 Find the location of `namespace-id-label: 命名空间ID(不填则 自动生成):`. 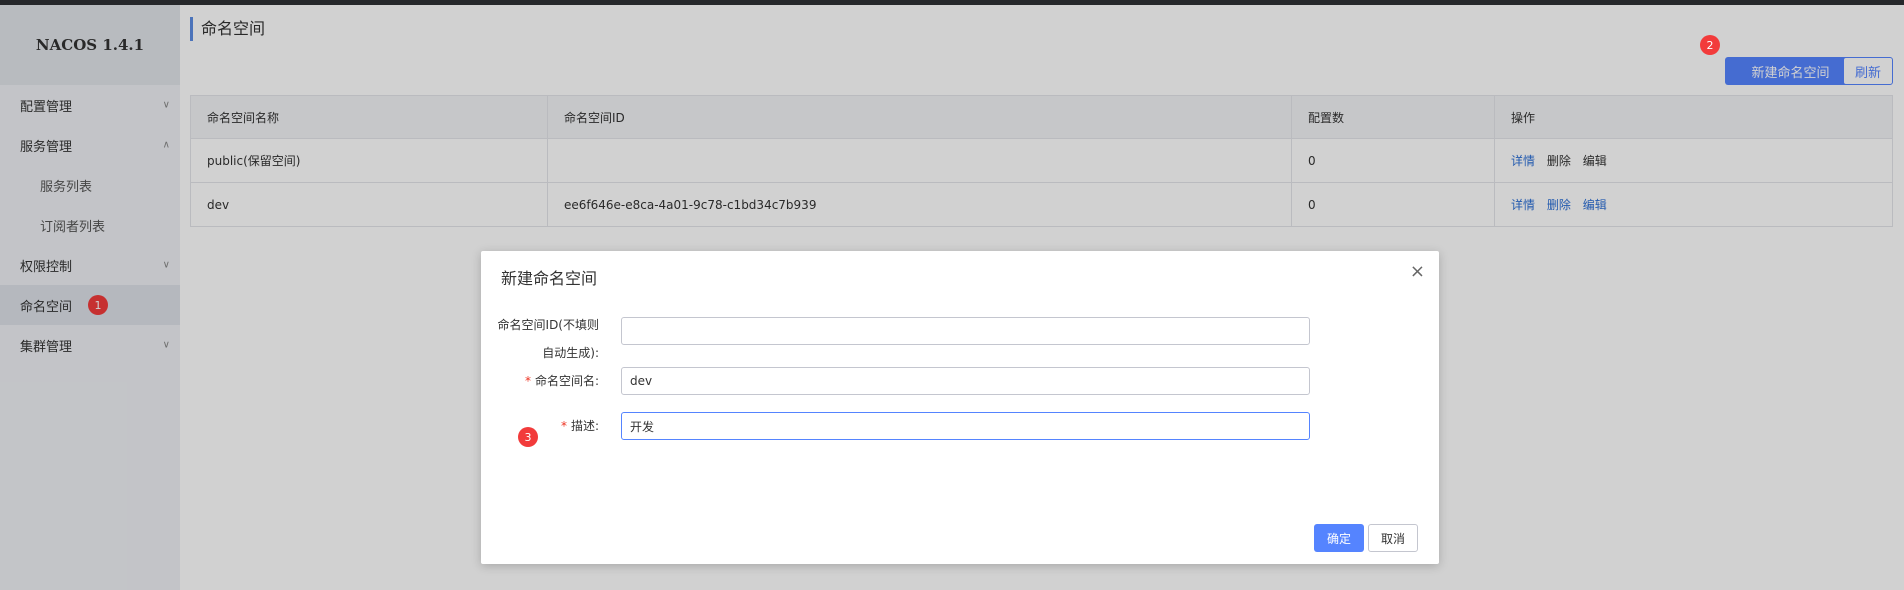

namespace-id-label: 命名空间ID(不填则 自动生成): is located at coordinates (548, 339).